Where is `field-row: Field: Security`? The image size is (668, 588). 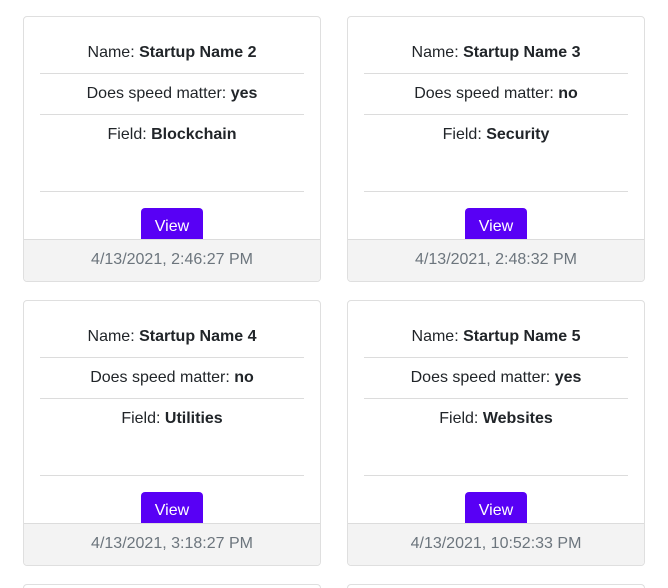 field-row: Field: Security is located at coordinates (496, 135).